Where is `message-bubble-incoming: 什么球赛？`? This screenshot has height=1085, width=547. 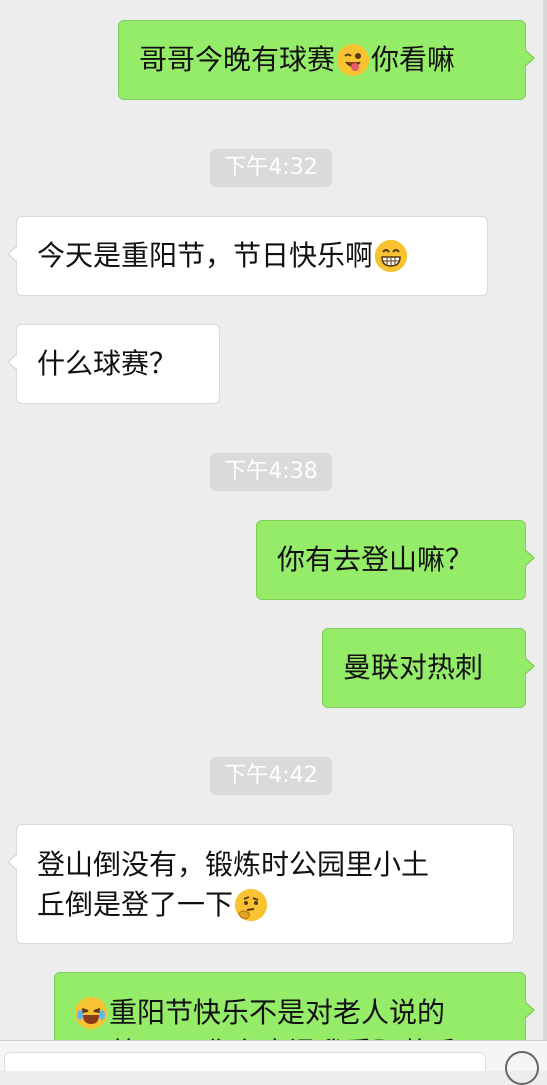 message-bubble-incoming: 什么球赛？ is located at coordinates (113, 364).